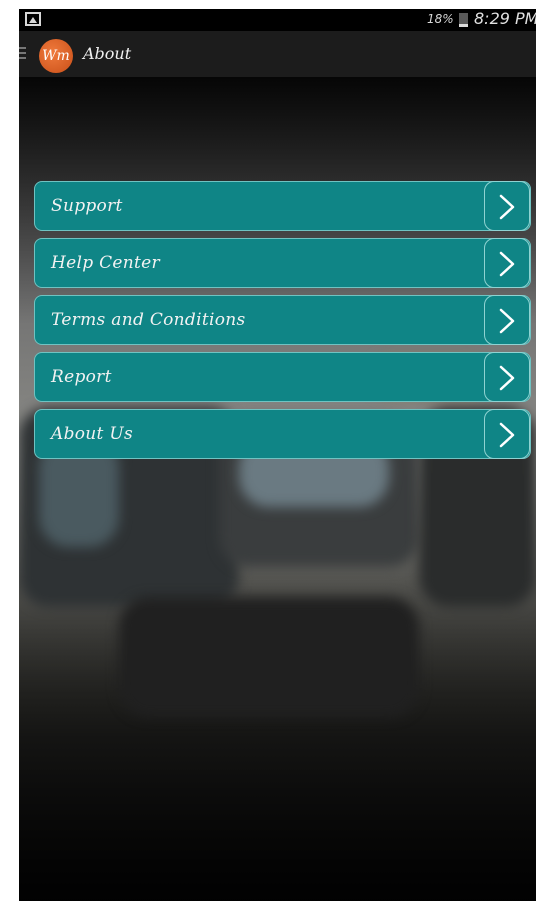 The height and width of the screenshot is (901, 536). What do you see at coordinates (505, 18) in the screenshot?
I see `status-time: 8:29 PM` at bounding box center [505, 18].